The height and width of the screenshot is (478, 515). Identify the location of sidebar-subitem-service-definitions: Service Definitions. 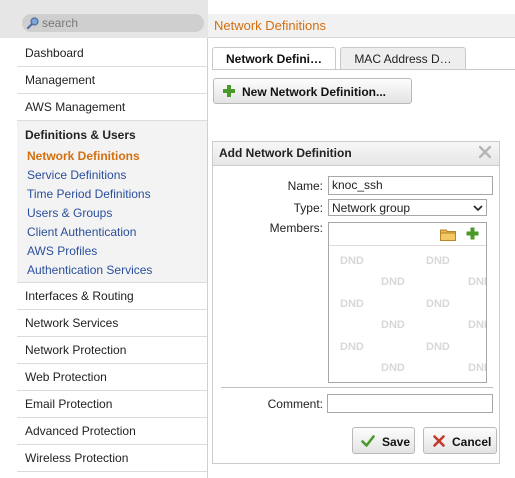
(112, 175).